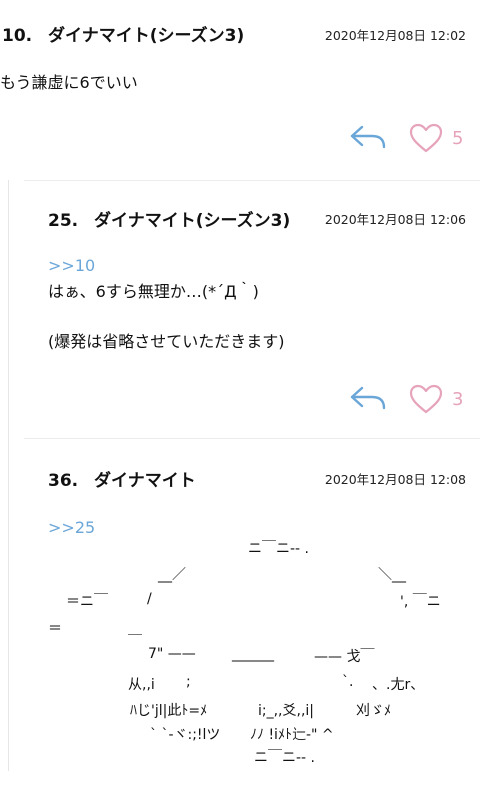  I want to click on ascii-art-line: ', ￣ニ, so click(420, 602).